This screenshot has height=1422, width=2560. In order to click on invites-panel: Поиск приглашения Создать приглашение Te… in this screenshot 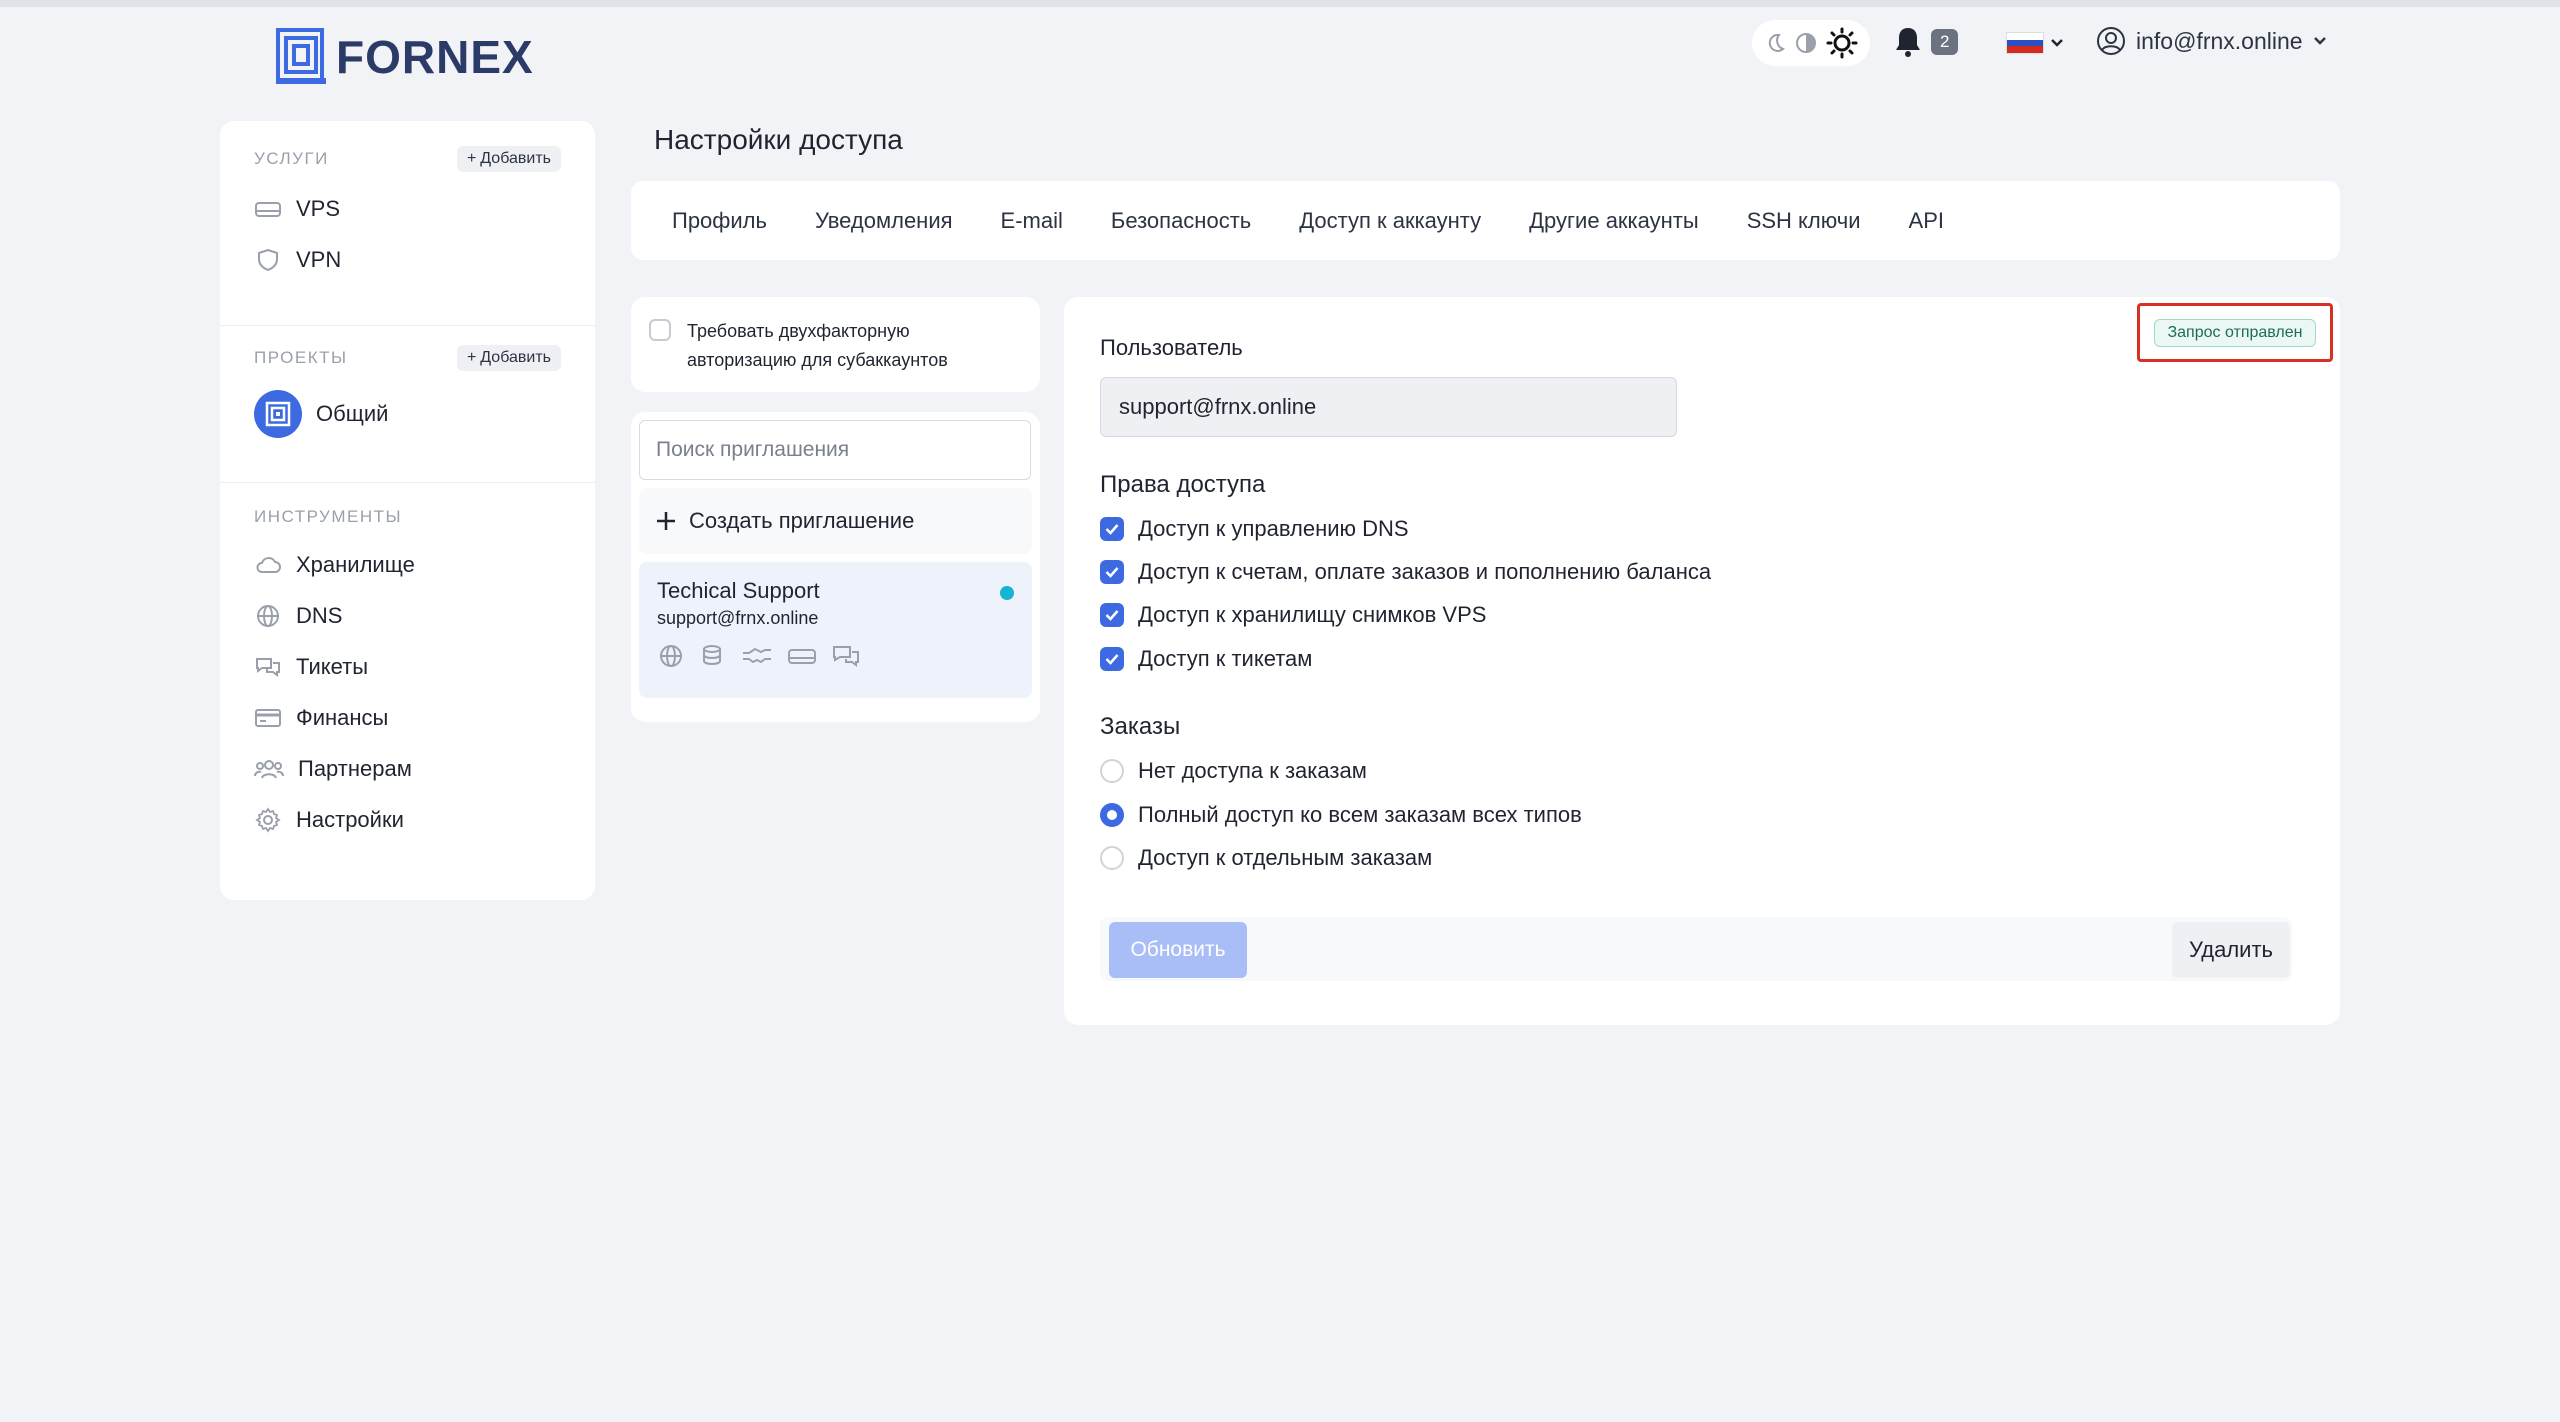, I will do `click(835, 567)`.